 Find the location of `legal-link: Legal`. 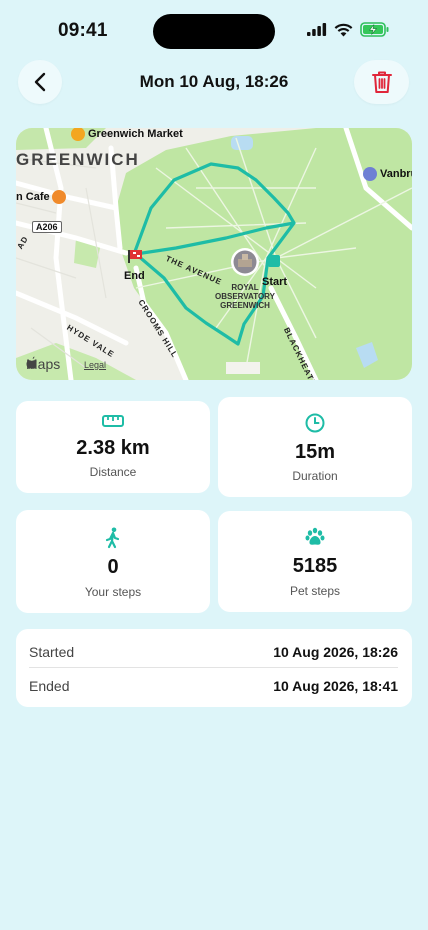

legal-link: Legal is located at coordinates (95, 365).